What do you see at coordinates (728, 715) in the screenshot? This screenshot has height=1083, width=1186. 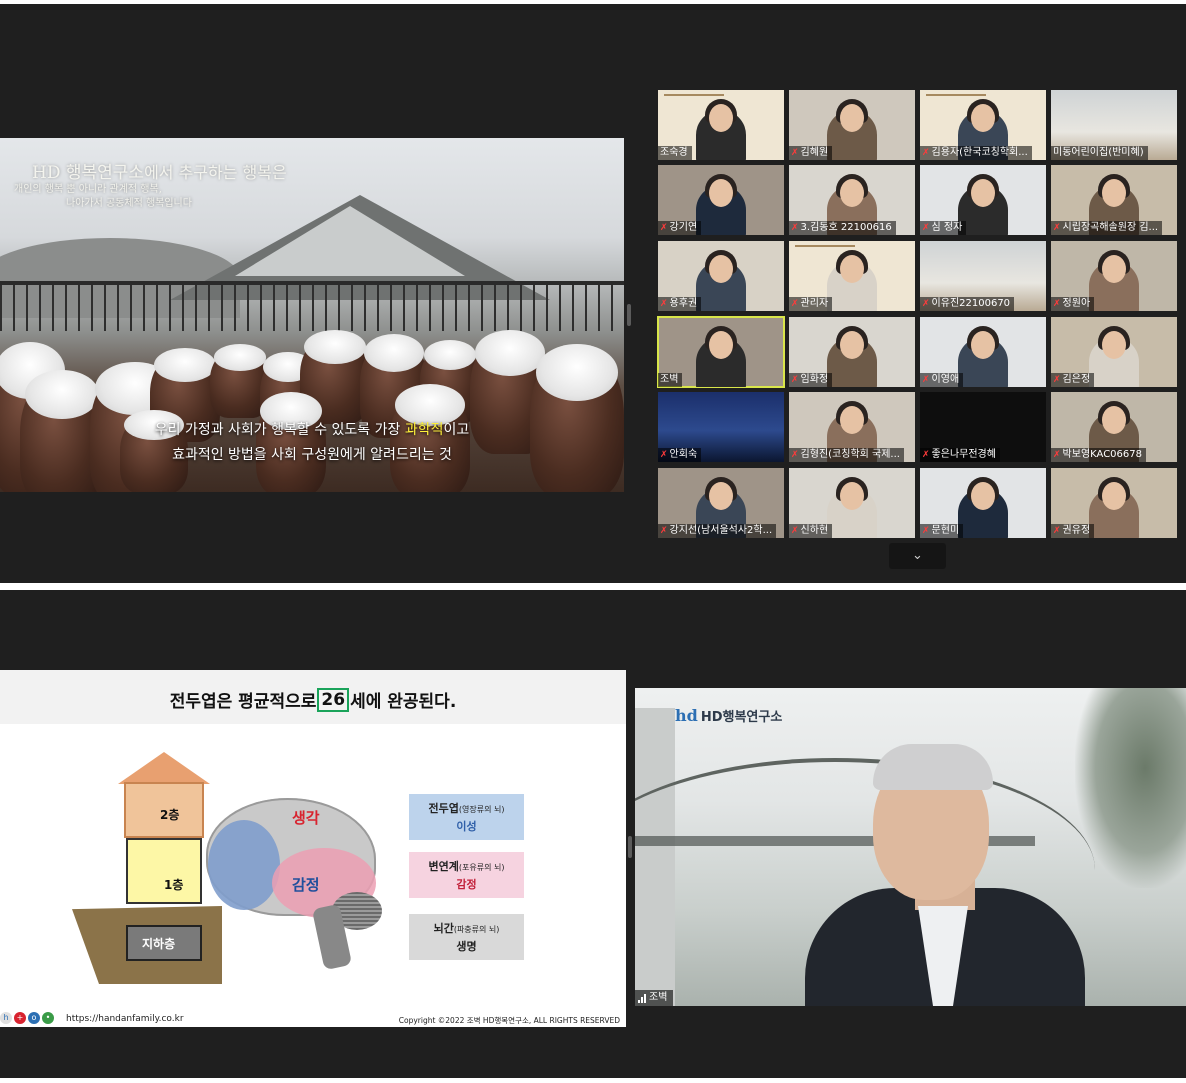 I see `speaker-background-logo: hd HD행복연구소` at bounding box center [728, 715].